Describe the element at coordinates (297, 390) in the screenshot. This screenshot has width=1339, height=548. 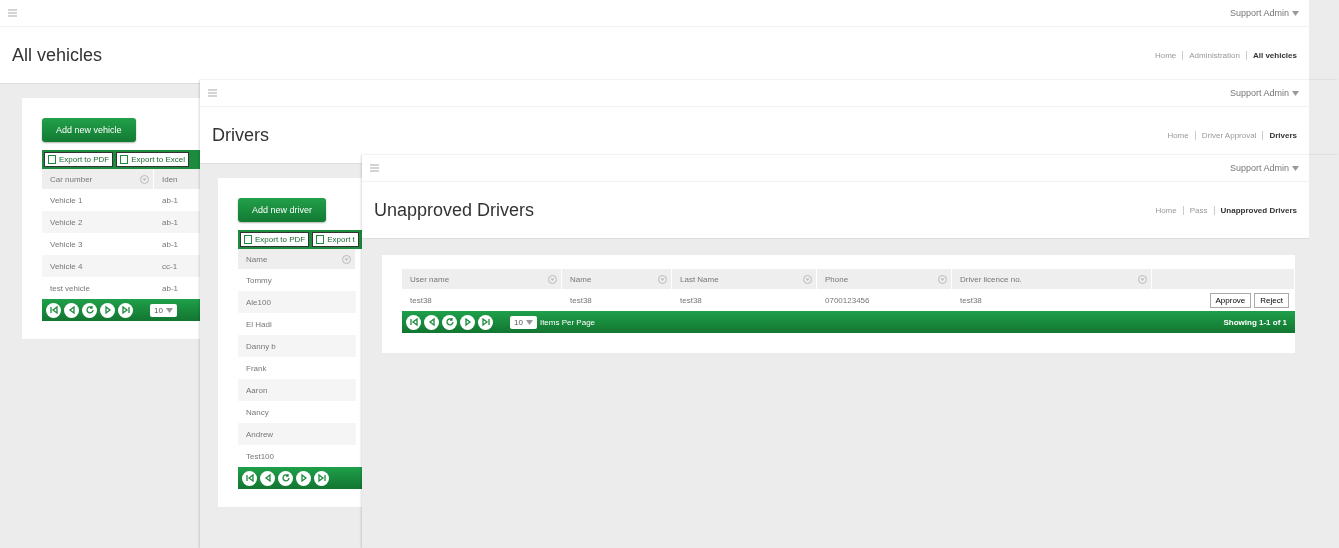
I see `table-cell: Aaron` at that location.